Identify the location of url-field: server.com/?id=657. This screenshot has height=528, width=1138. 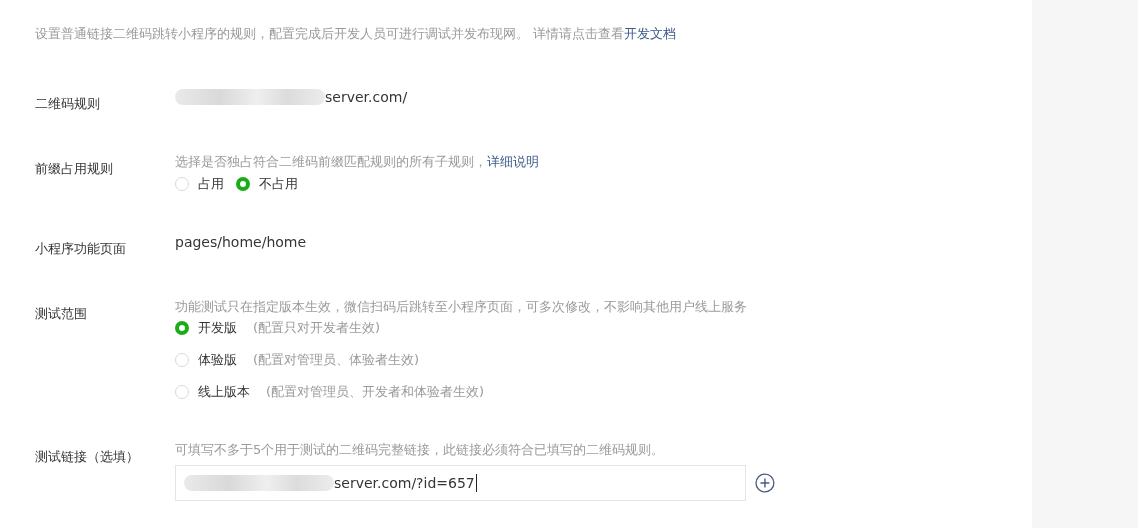
(461, 483).